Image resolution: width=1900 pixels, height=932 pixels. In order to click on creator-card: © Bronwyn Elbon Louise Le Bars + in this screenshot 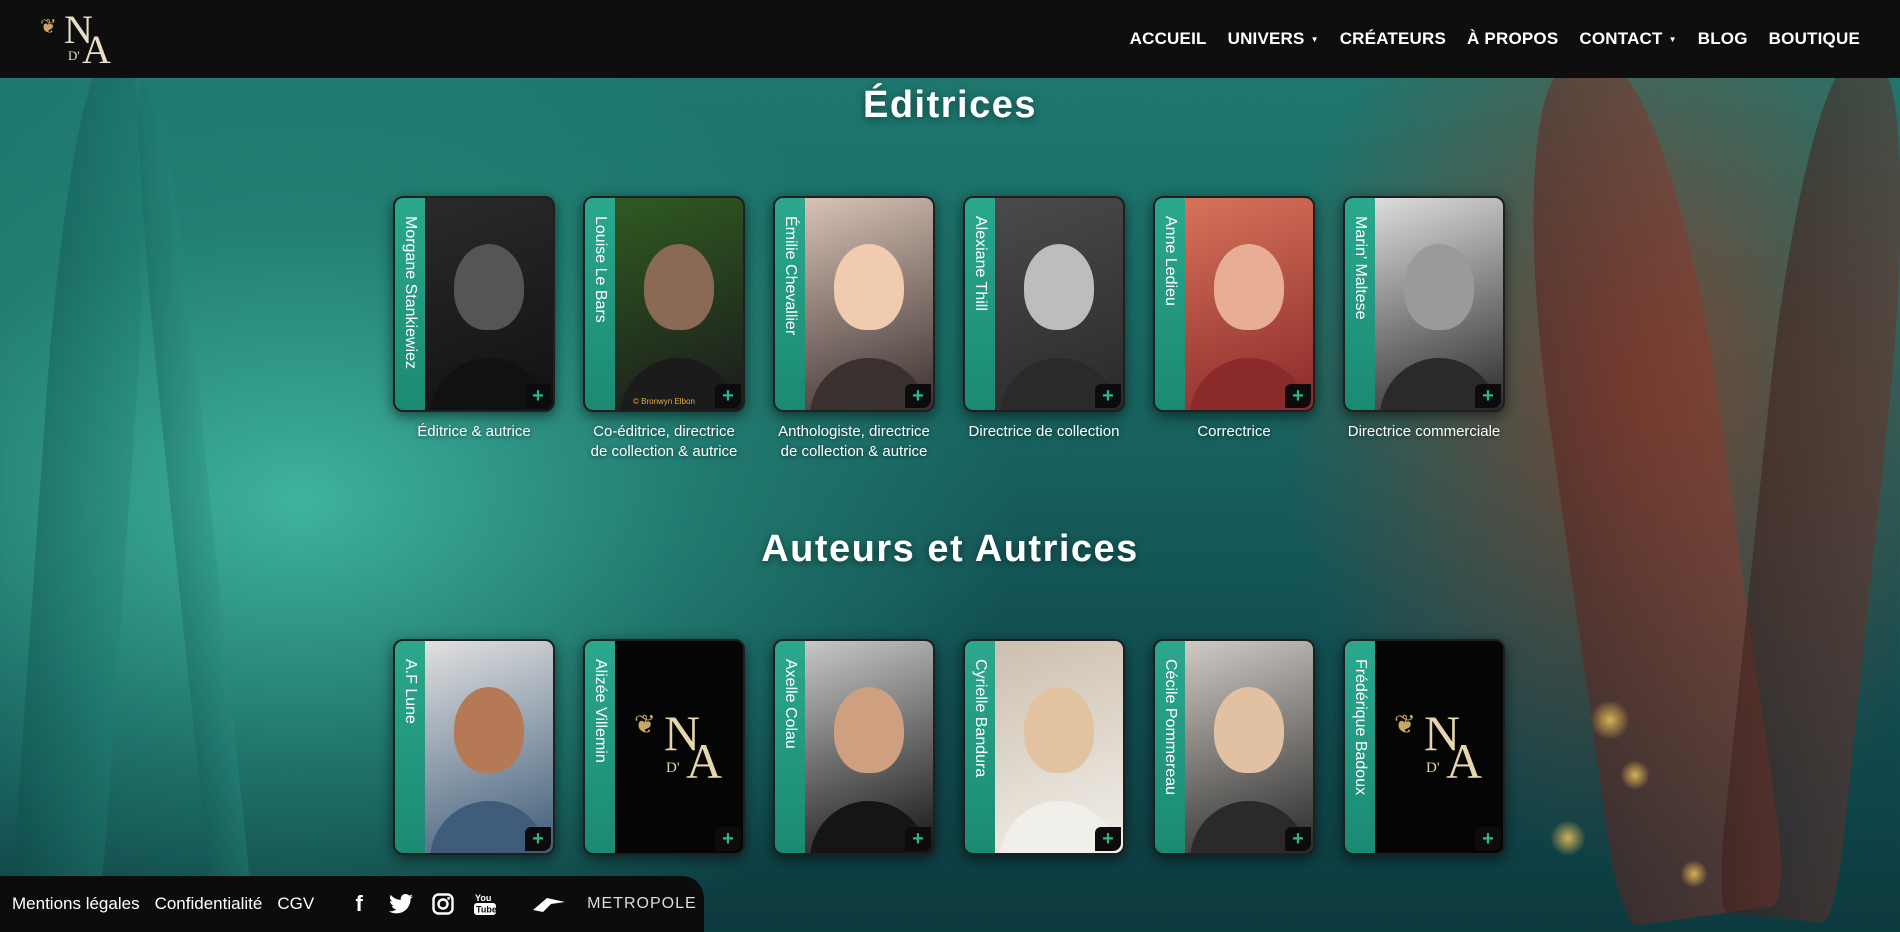, I will do `click(664, 304)`.